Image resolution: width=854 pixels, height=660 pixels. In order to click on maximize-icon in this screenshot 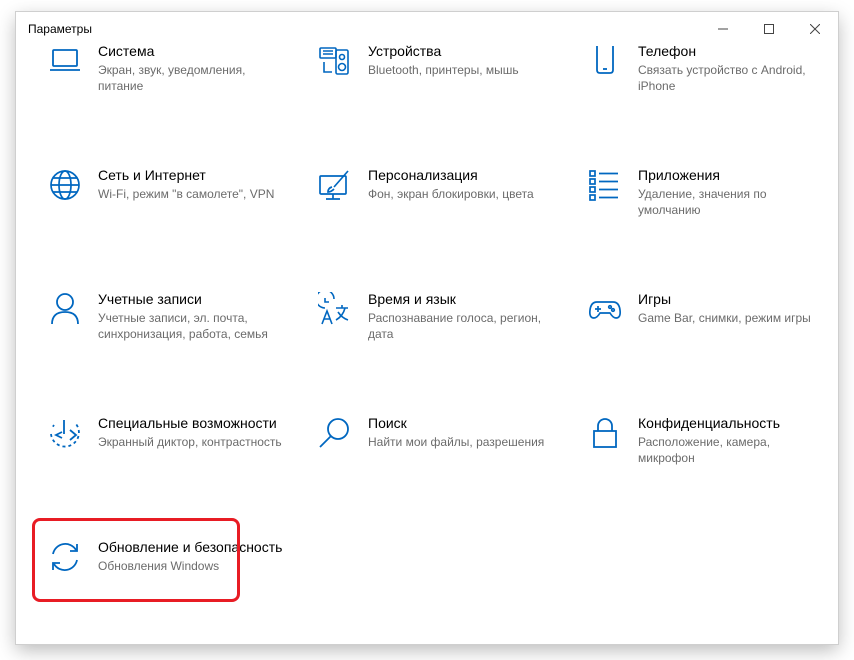, I will do `click(769, 29)`.